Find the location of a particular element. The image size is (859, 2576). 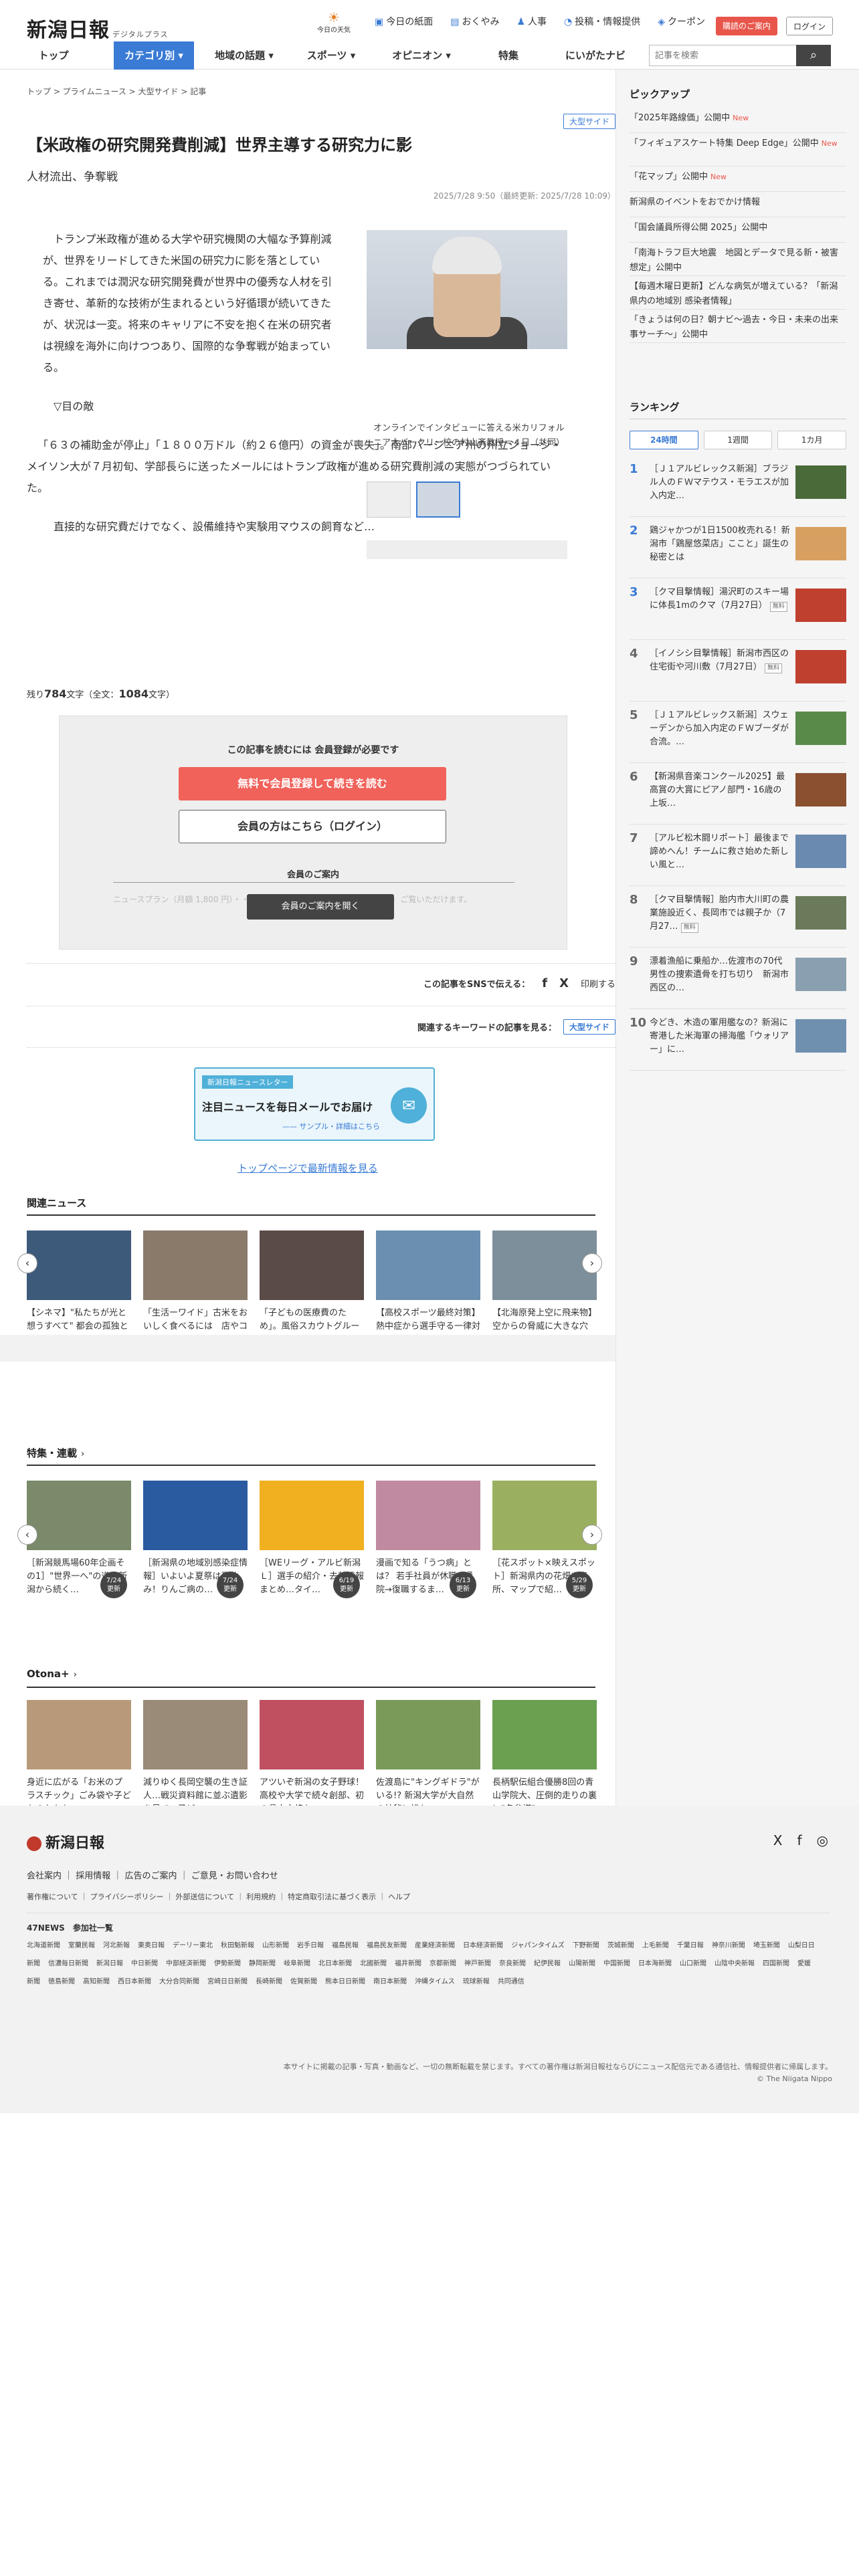

pickup-item: 「花マップ」公開中 New is located at coordinates (738, 178).